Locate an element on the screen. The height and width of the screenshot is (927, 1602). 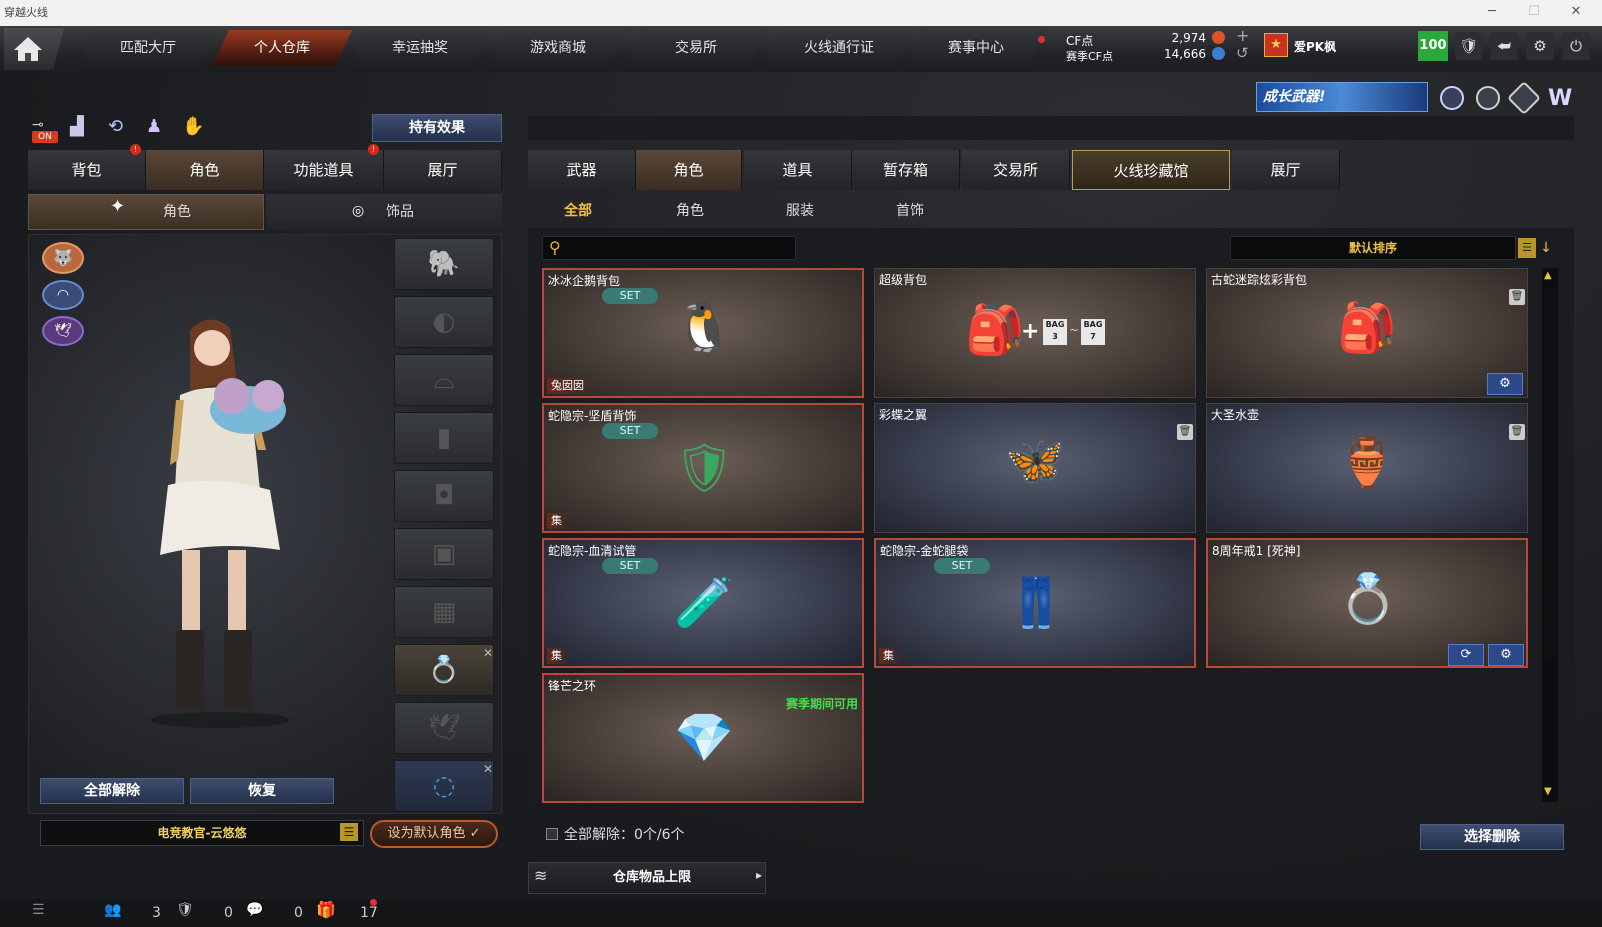
shield-icon: 🛡 is located at coordinates (1469, 46).